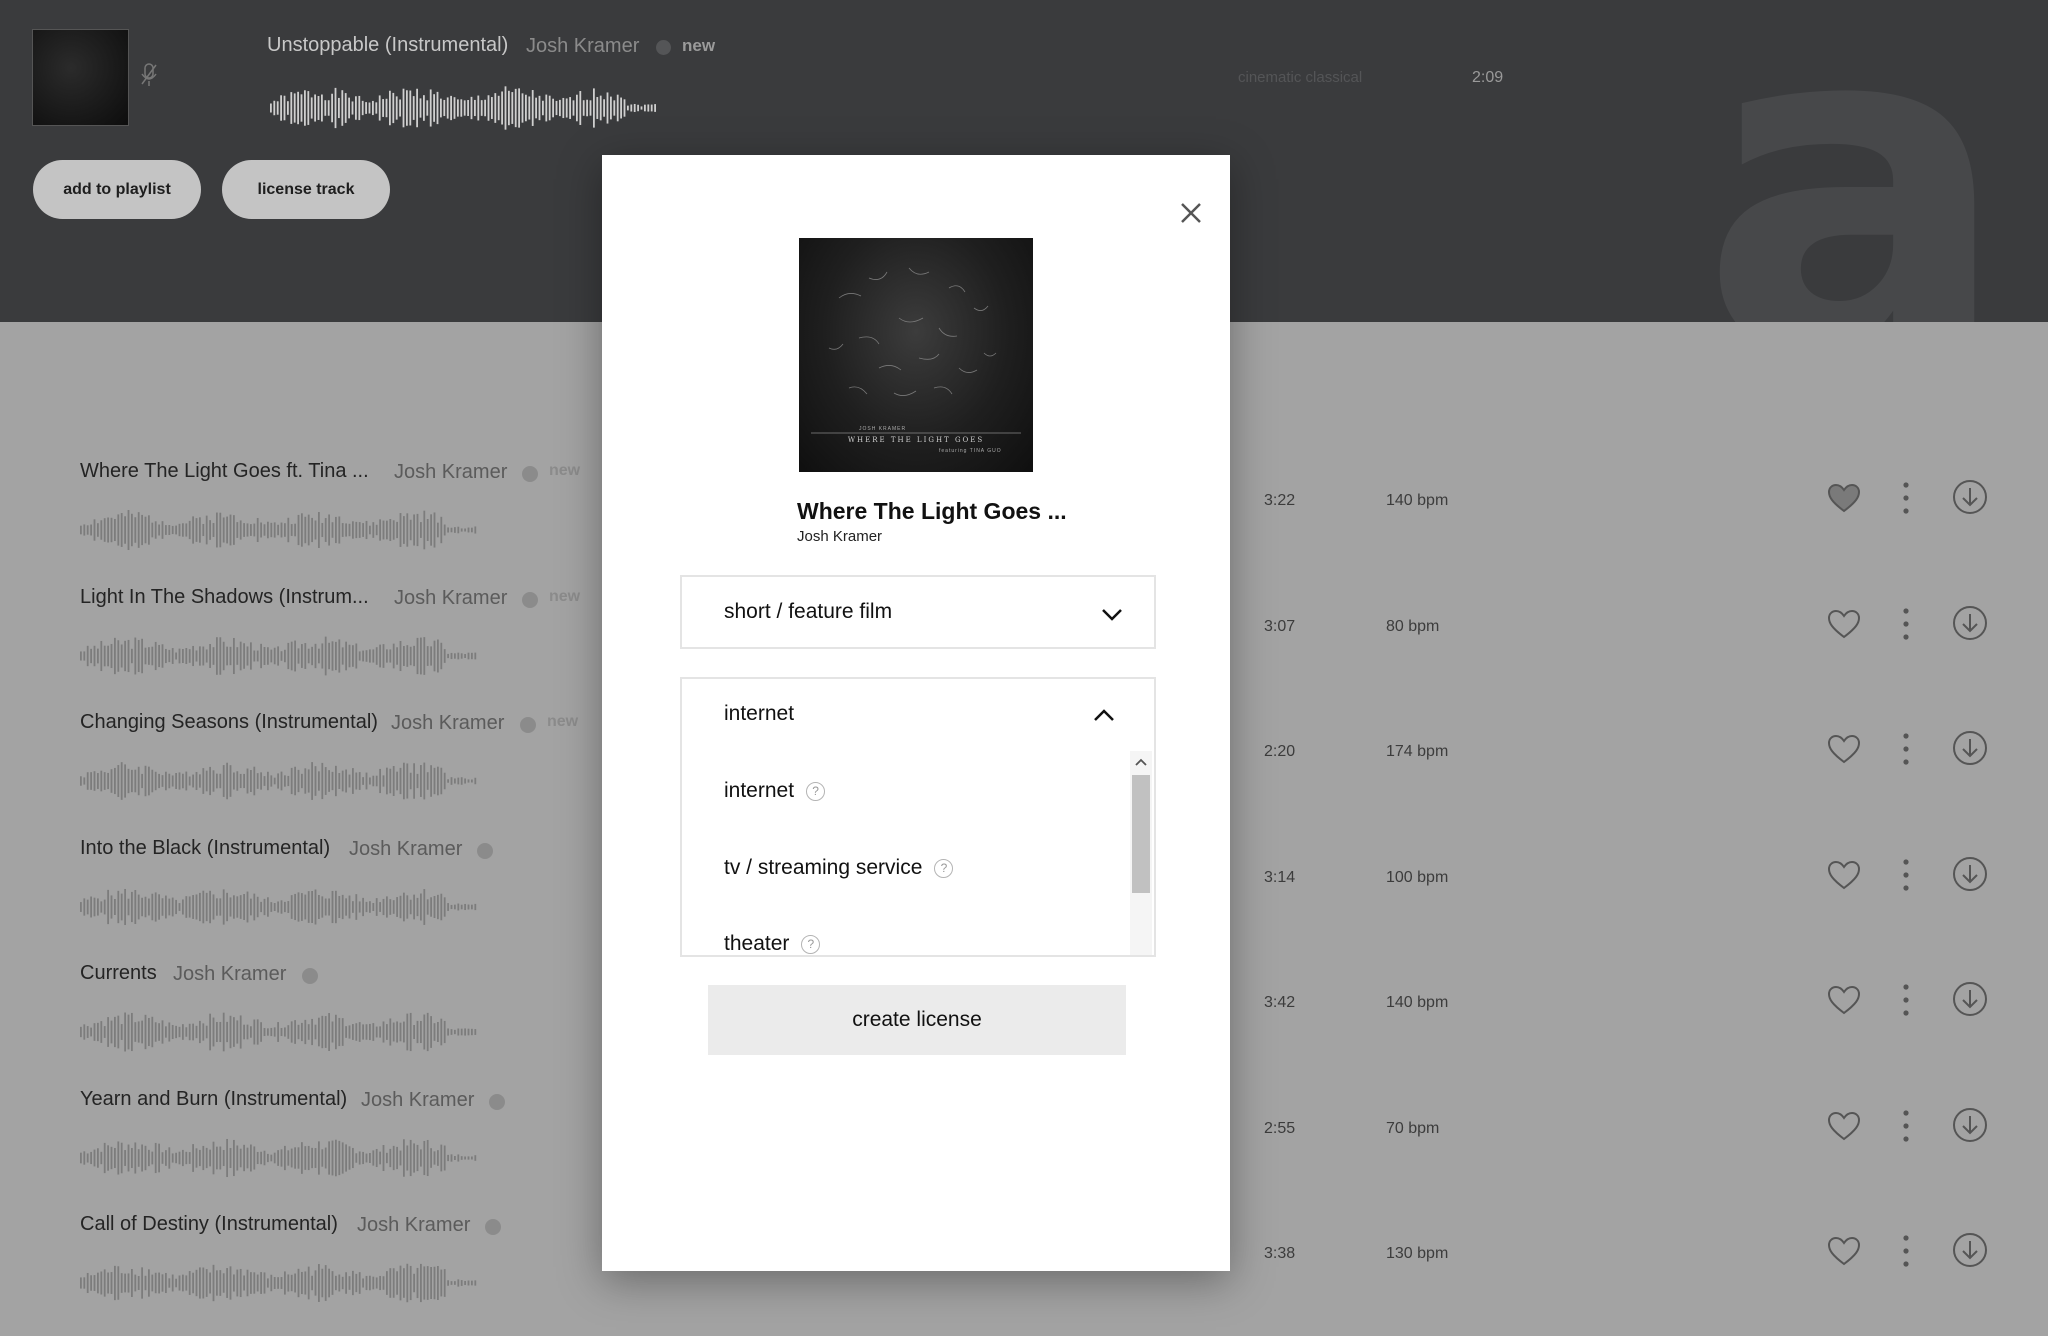  Describe the element at coordinates (582, 46) in the screenshot. I see `now-playing-artist: Josh Kramer` at that location.